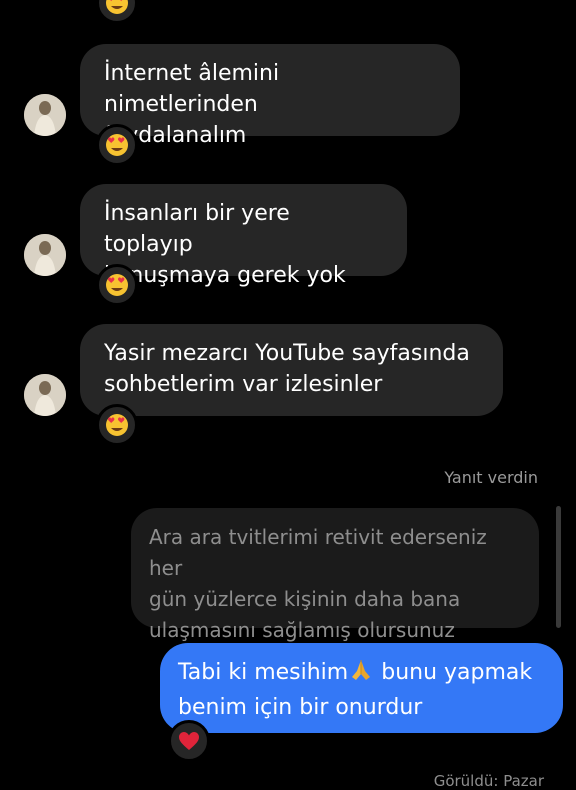 The height and width of the screenshot is (790, 576). I want to click on message-text-line: faydalanalım, so click(175, 135).